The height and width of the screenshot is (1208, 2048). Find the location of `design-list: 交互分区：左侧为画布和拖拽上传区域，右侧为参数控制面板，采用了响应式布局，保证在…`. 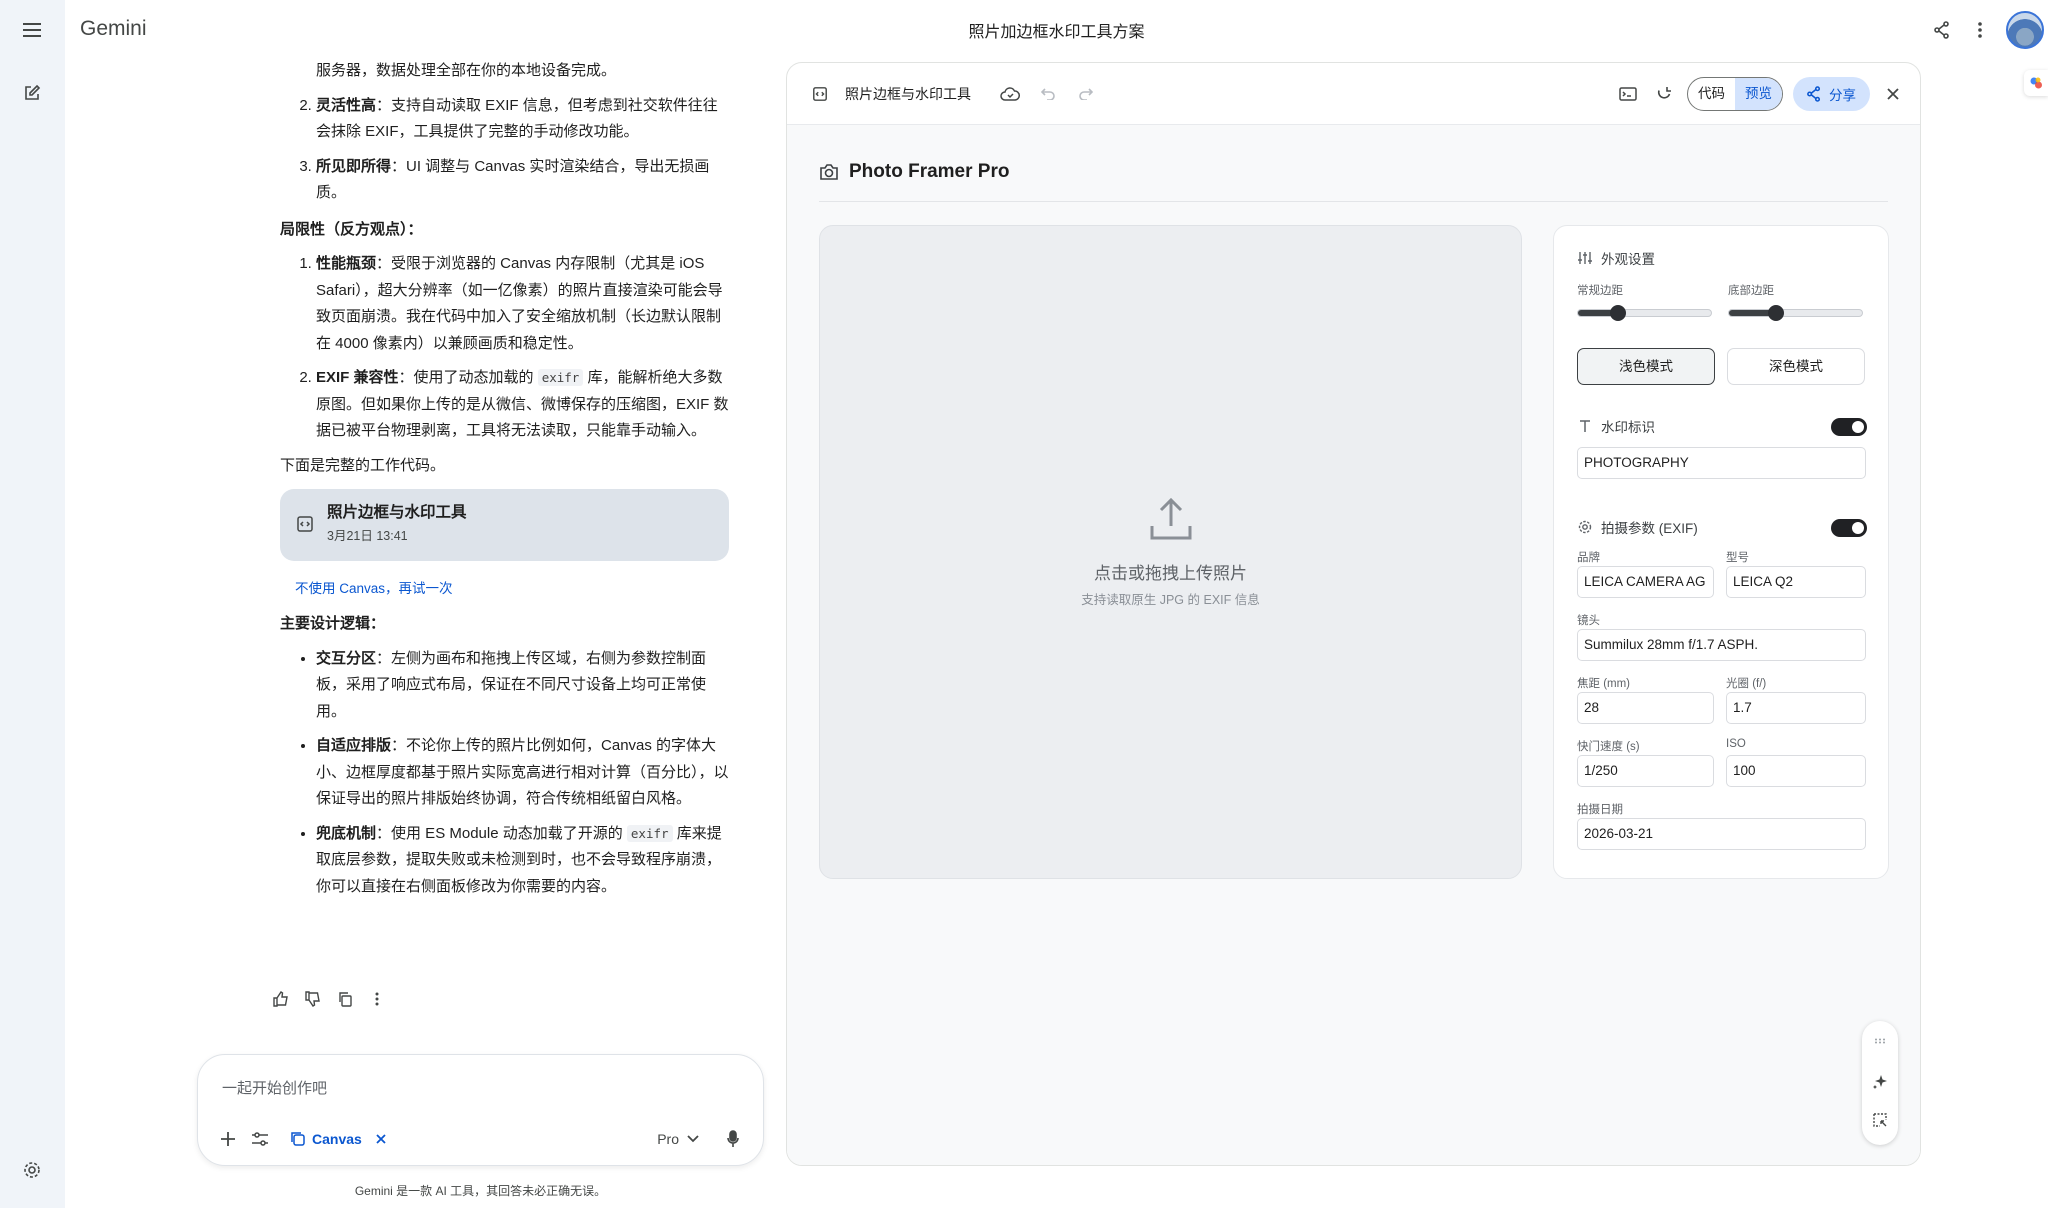

design-list: 交互分区：左侧为画布和拖拽上传区域，右侧为参数控制面板，采用了响应式布局，保证在… is located at coordinates (505, 773).